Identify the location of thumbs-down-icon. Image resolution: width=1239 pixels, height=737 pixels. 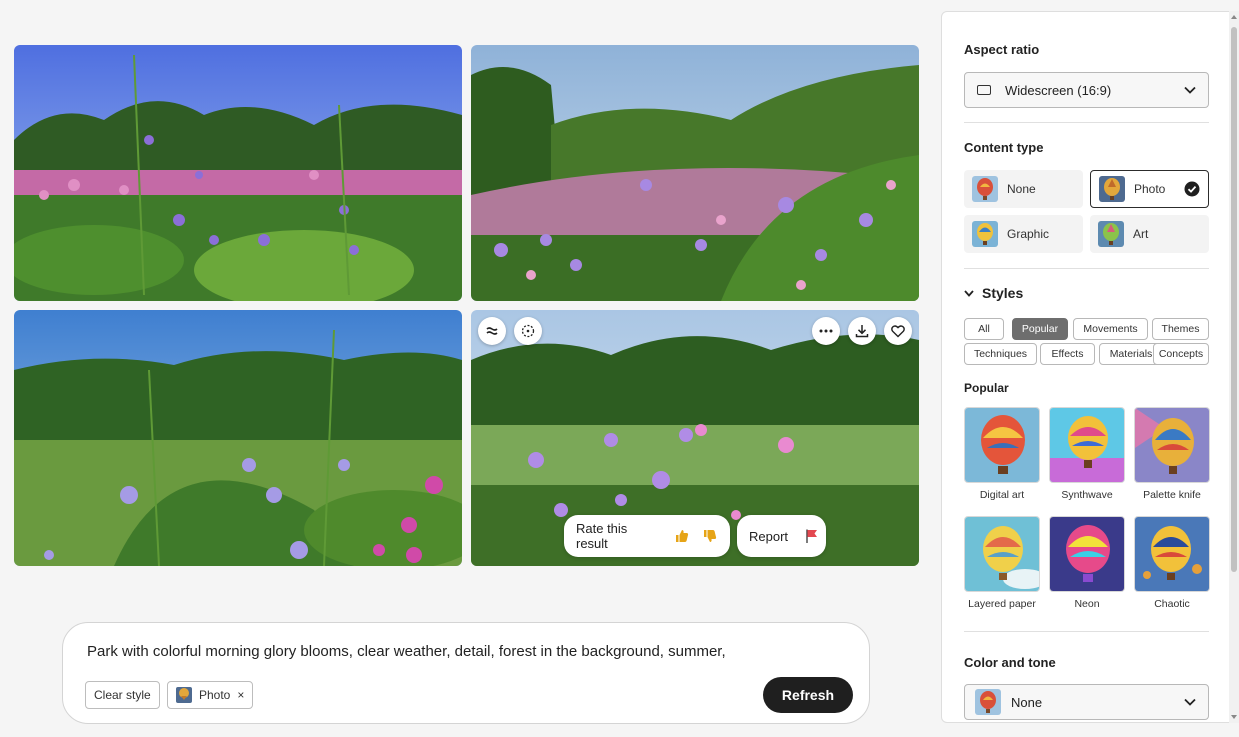
(710, 536).